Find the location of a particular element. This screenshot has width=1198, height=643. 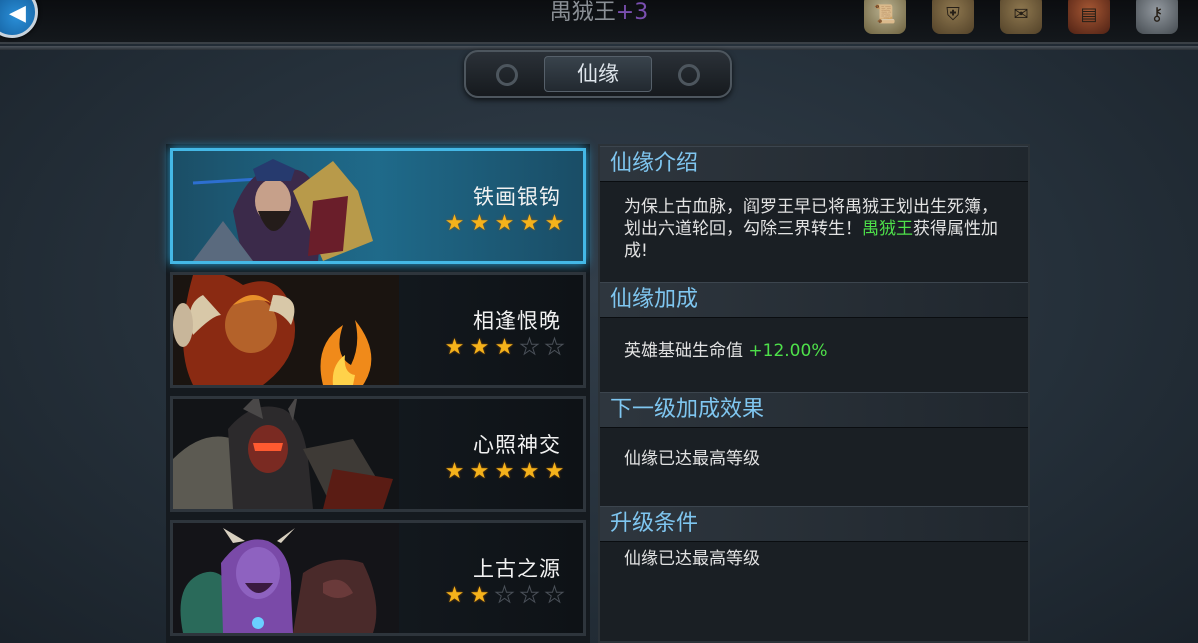

fate-card-1: 铁画银钩 ★ ★ ★ ★ ★ is located at coordinates (378, 206).